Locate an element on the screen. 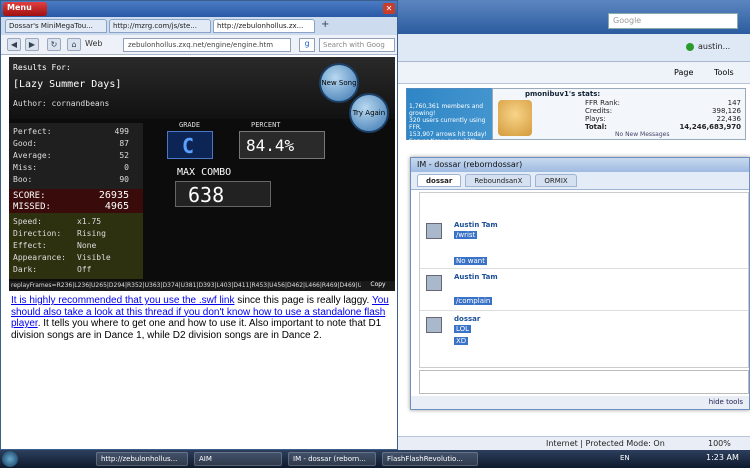  song-author: Author: cornandbeans is located at coordinates (61, 103).